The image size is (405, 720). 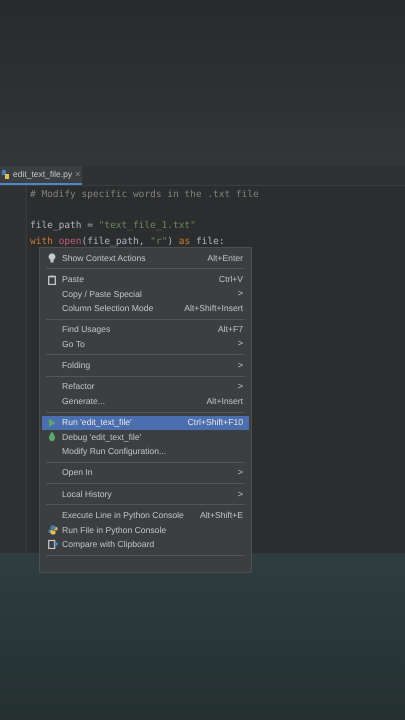 What do you see at coordinates (97, 423) in the screenshot?
I see `menu-item-label: Run 'edit_text_file'` at bounding box center [97, 423].